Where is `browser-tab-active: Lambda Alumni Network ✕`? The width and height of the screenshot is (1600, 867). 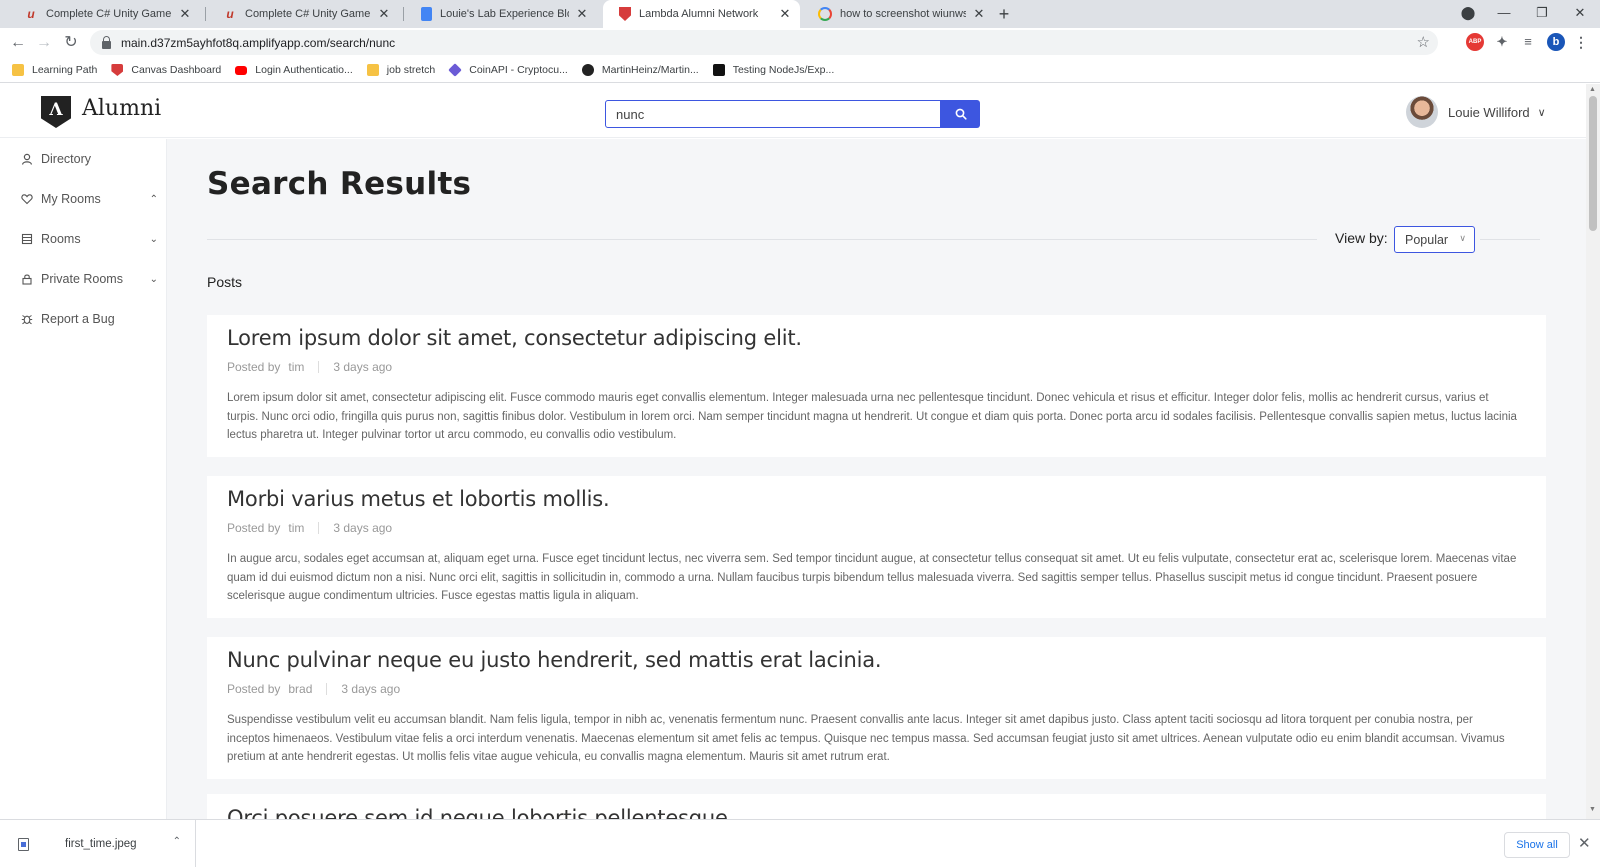
browser-tab-active: Lambda Alumni Network ✕ is located at coordinates (701, 14).